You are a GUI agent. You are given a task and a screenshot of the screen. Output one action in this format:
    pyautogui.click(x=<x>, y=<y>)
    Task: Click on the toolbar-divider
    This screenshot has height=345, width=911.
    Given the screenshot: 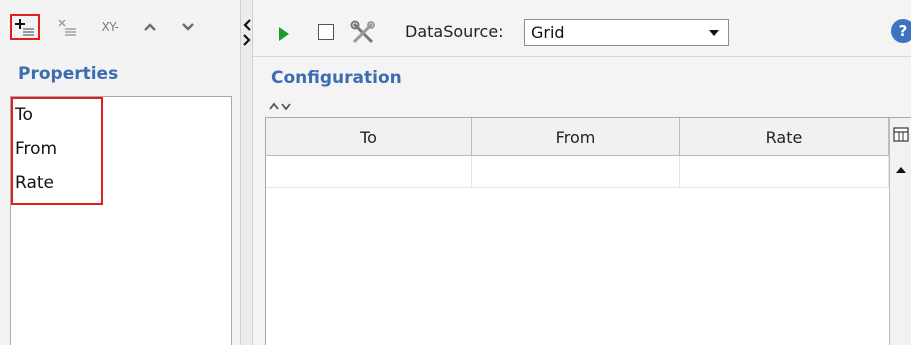 What is the action you would take?
    pyautogui.click(x=582, y=56)
    